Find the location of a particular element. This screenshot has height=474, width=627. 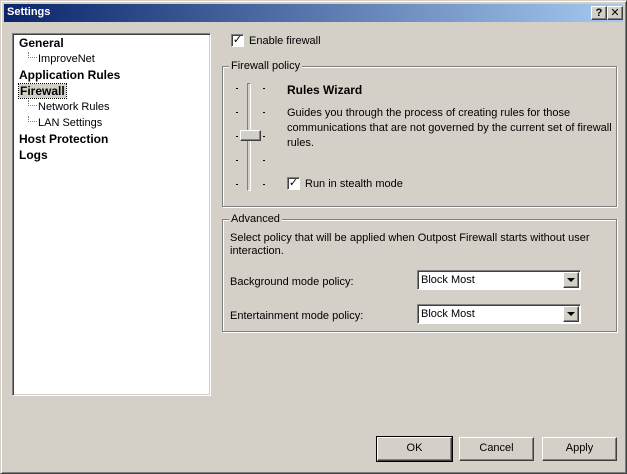

tree-item-general: General is located at coordinates (41, 43).